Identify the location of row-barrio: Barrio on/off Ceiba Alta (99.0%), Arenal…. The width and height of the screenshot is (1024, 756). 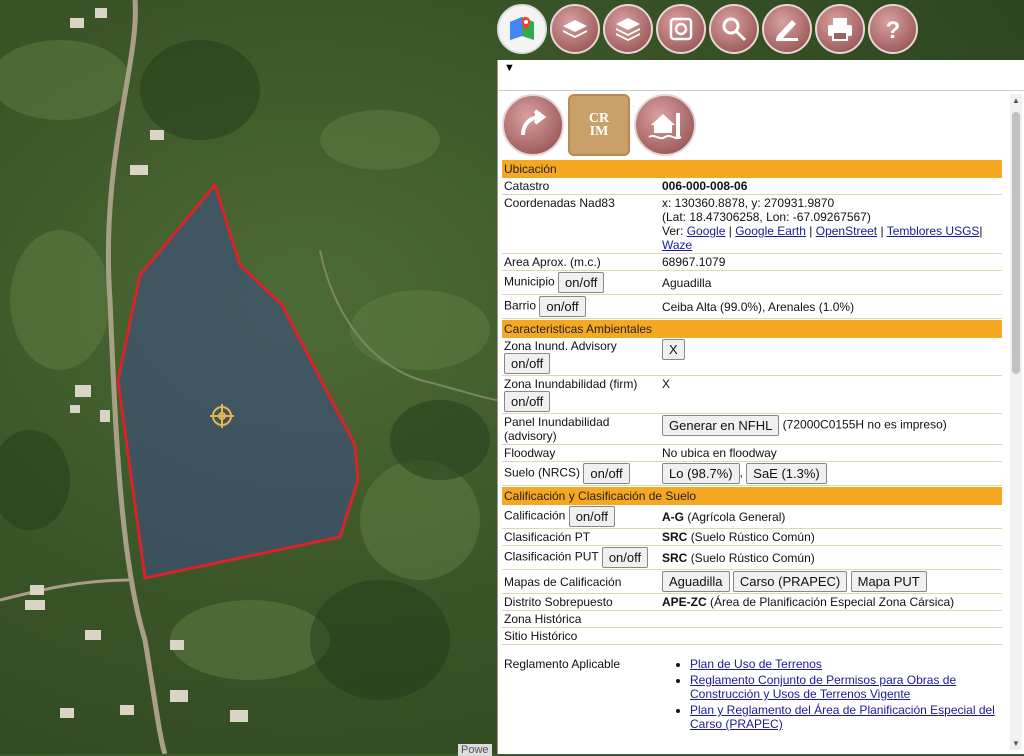
(752, 307).